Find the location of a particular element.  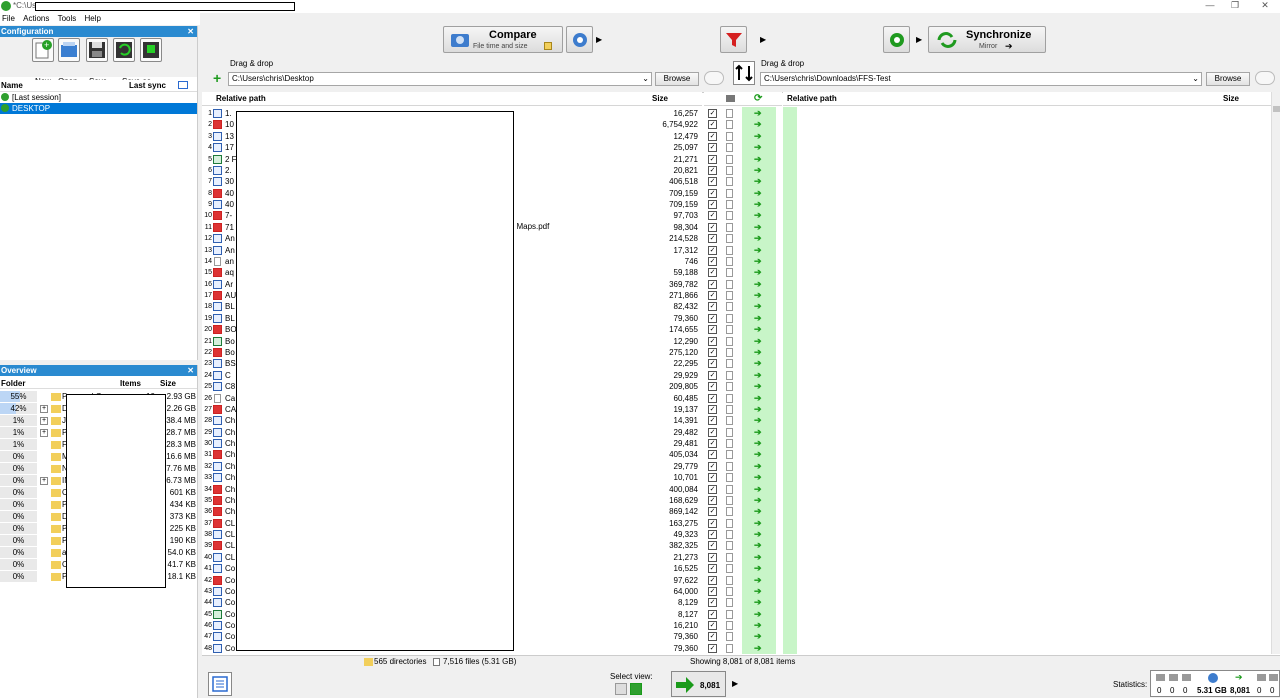

menu-actions: Actions is located at coordinates (37, 18).